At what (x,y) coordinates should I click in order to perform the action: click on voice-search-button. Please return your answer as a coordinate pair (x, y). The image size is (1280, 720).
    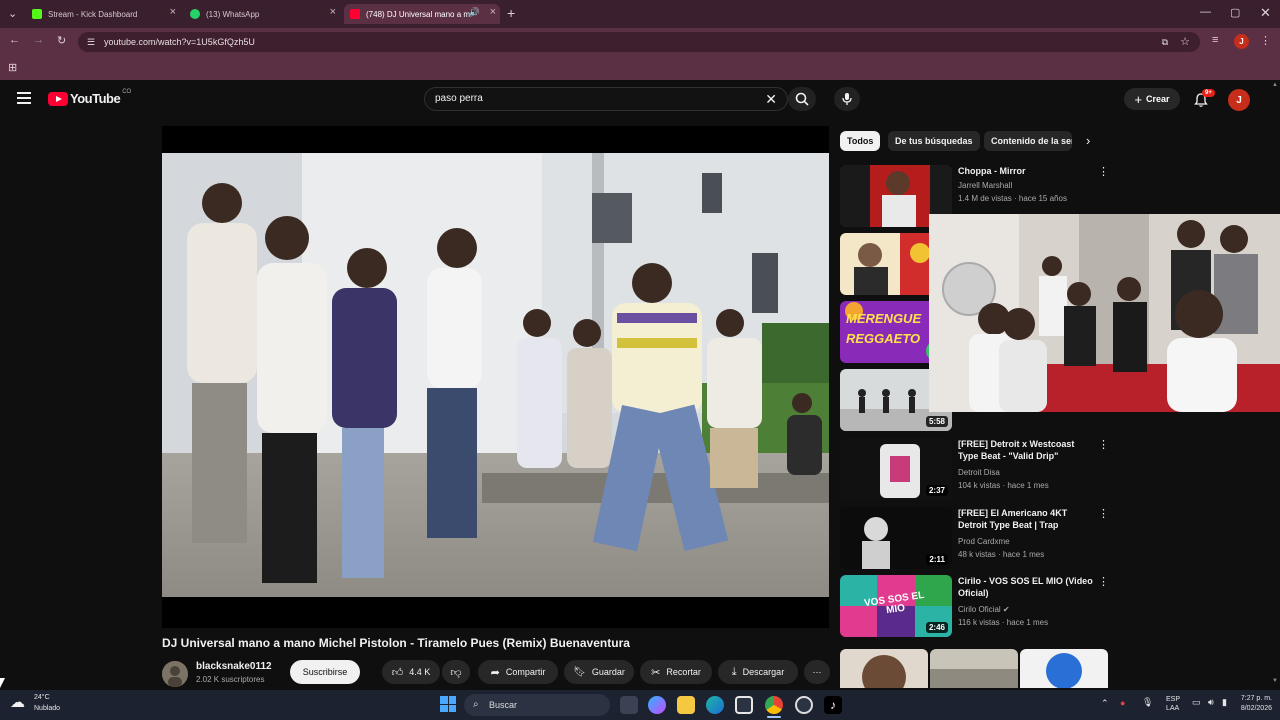
    Looking at the image, I should click on (847, 99).